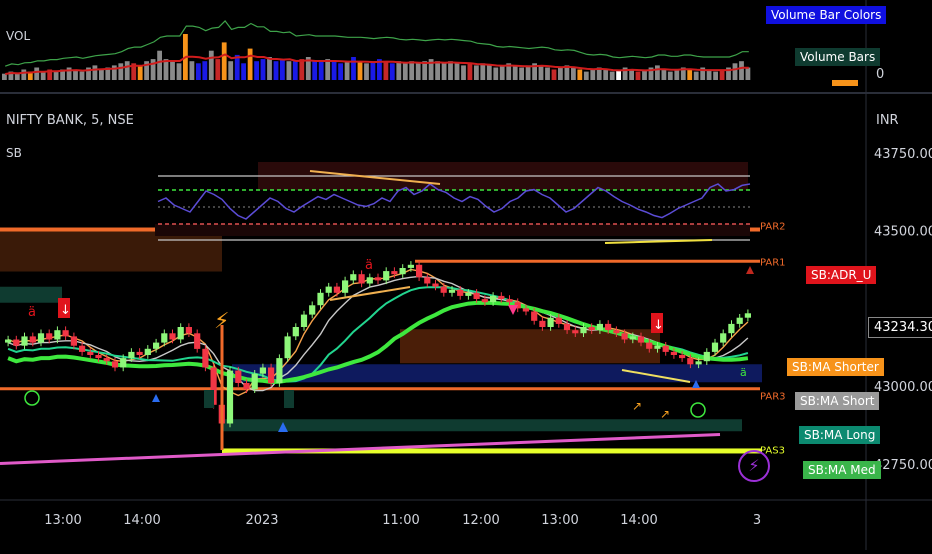 This screenshot has width=932, height=554. I want to click on tag-adr-u: SB:ADR_U, so click(841, 275).